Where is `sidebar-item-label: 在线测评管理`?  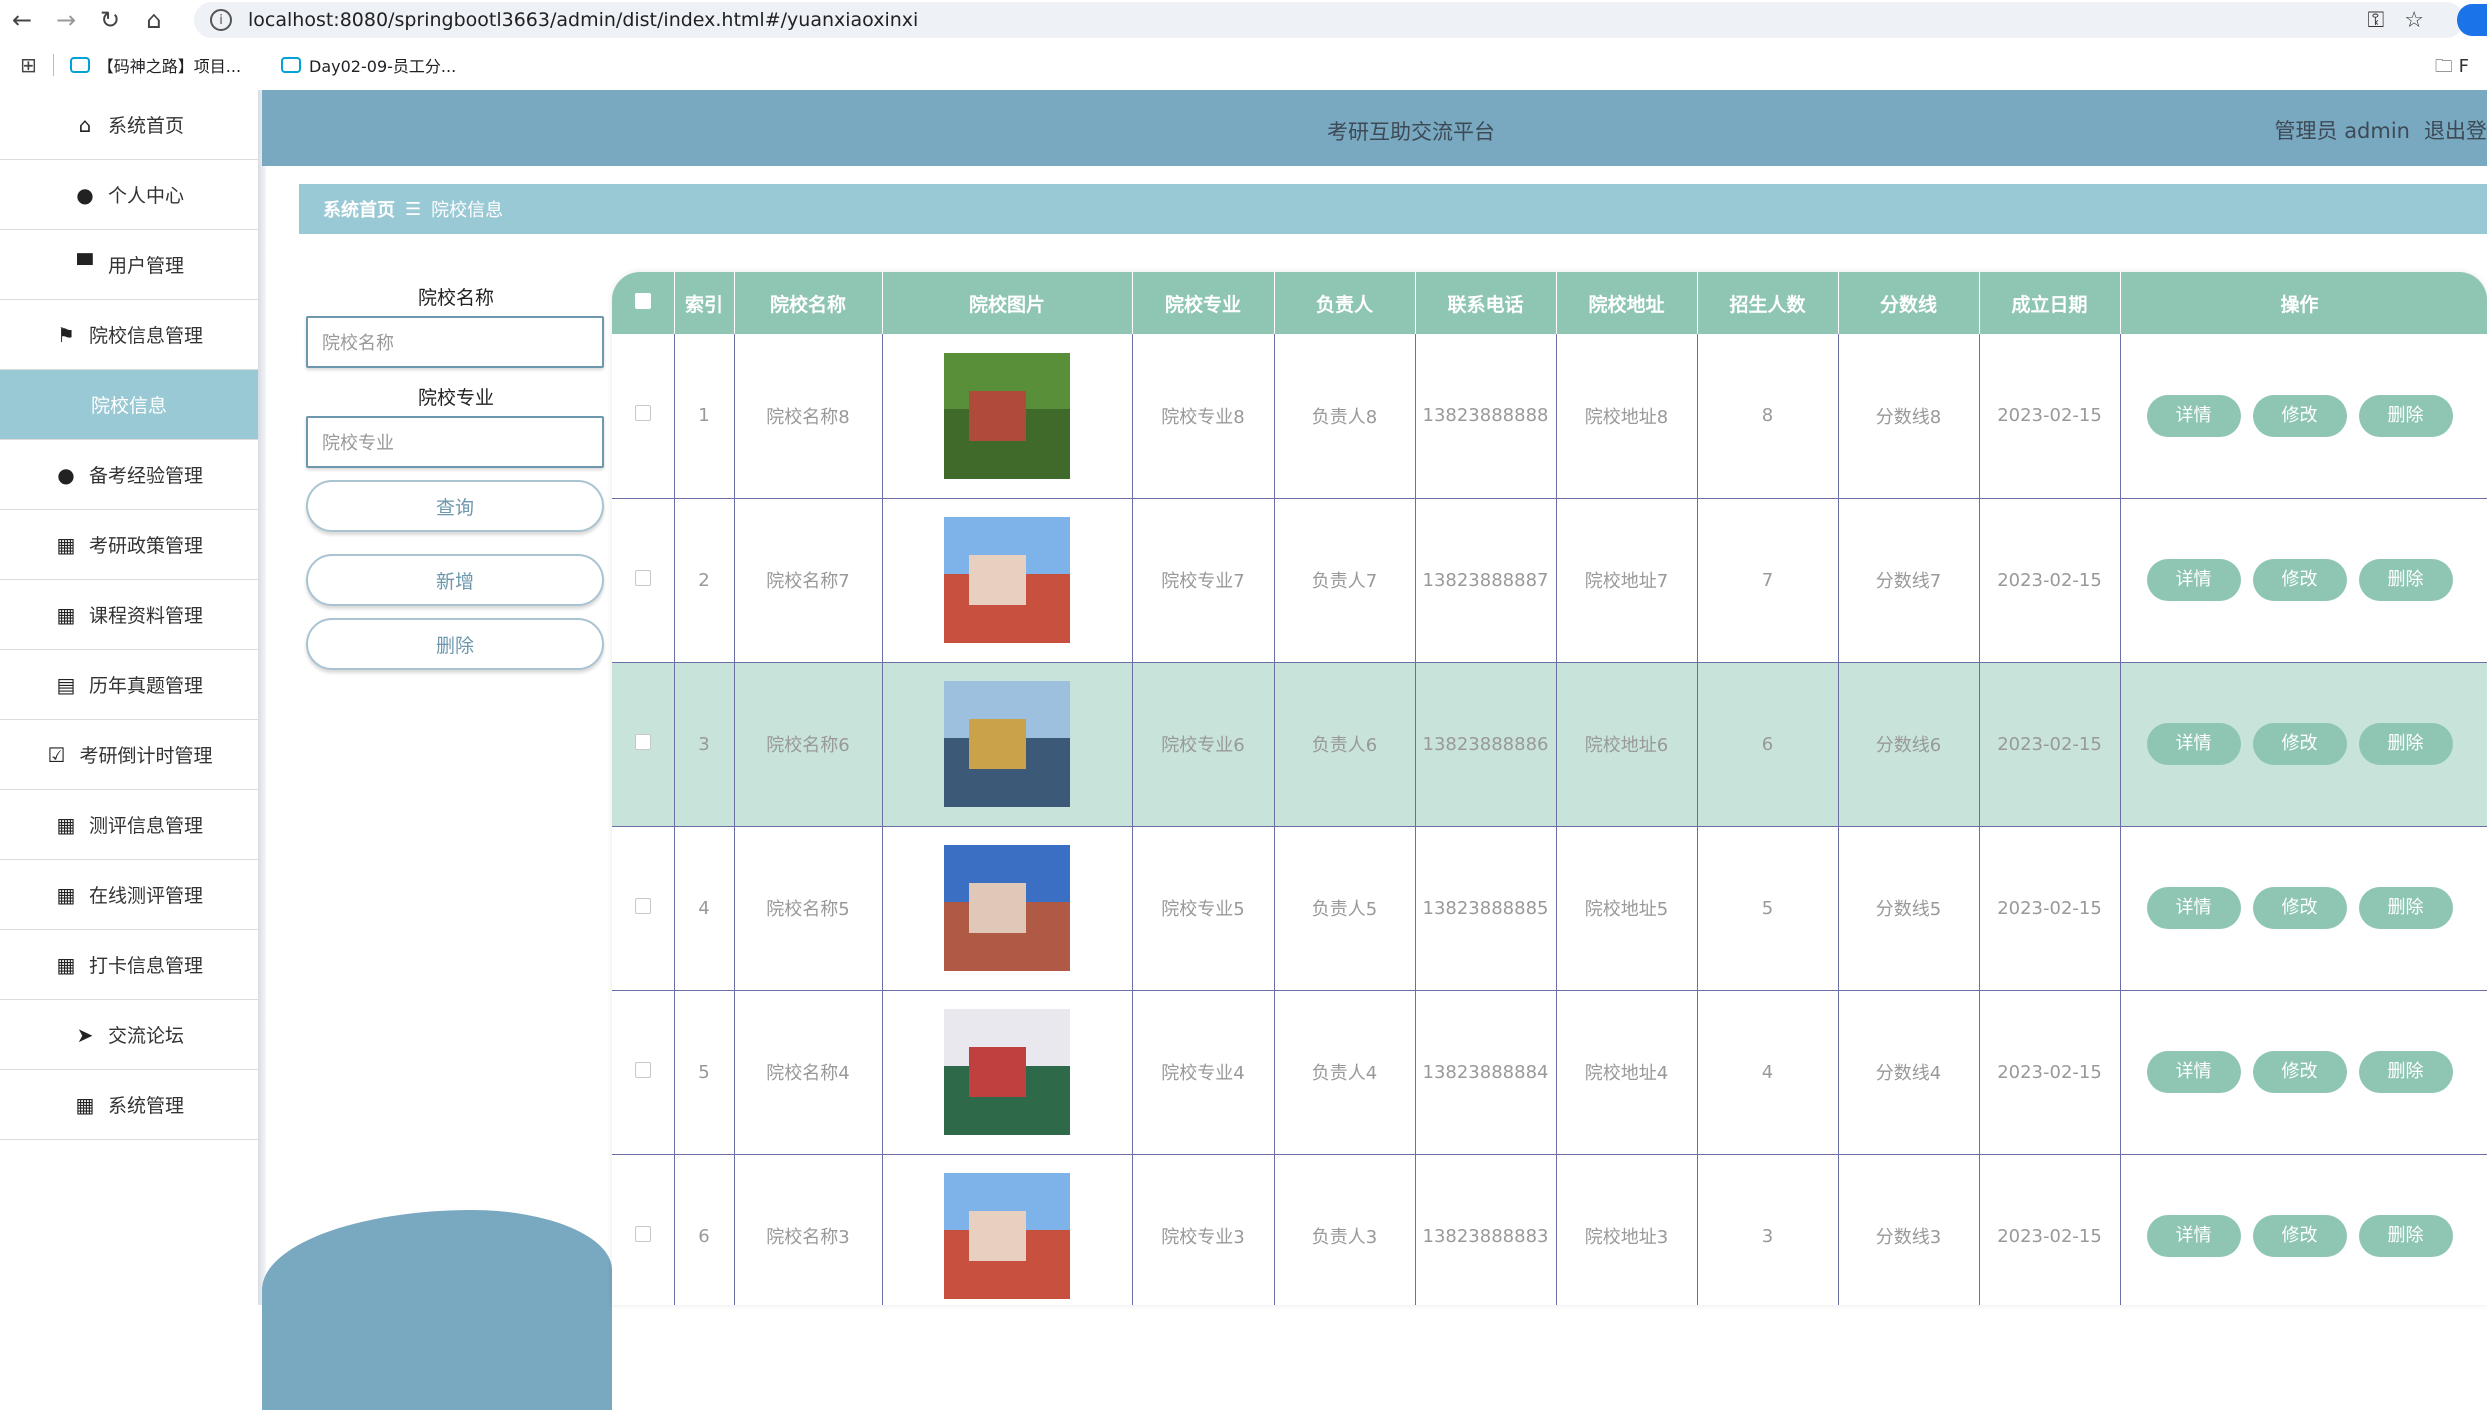
sidebar-item-label: 在线测评管理 is located at coordinates (145, 896).